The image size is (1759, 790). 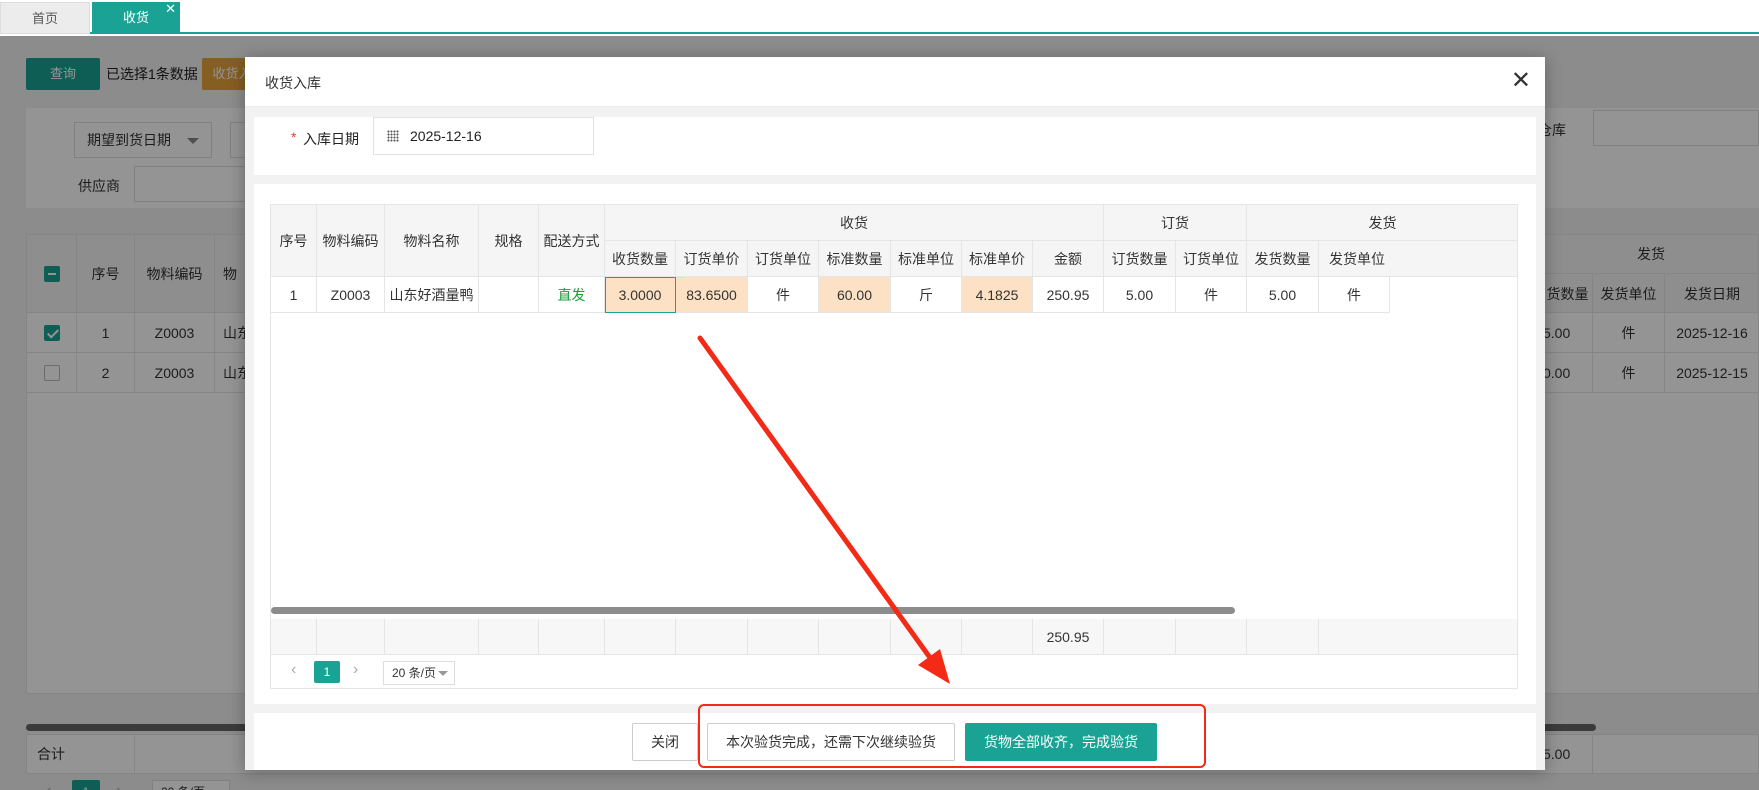 What do you see at coordinates (432, 241) in the screenshot?
I see `header-name: 物料名称` at bounding box center [432, 241].